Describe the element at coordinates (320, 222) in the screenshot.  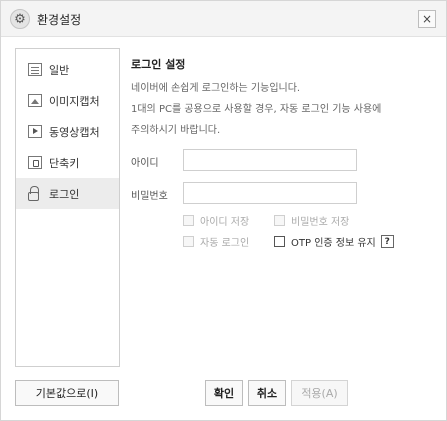
I see `save-password-label: 비밀번호 저장` at that location.